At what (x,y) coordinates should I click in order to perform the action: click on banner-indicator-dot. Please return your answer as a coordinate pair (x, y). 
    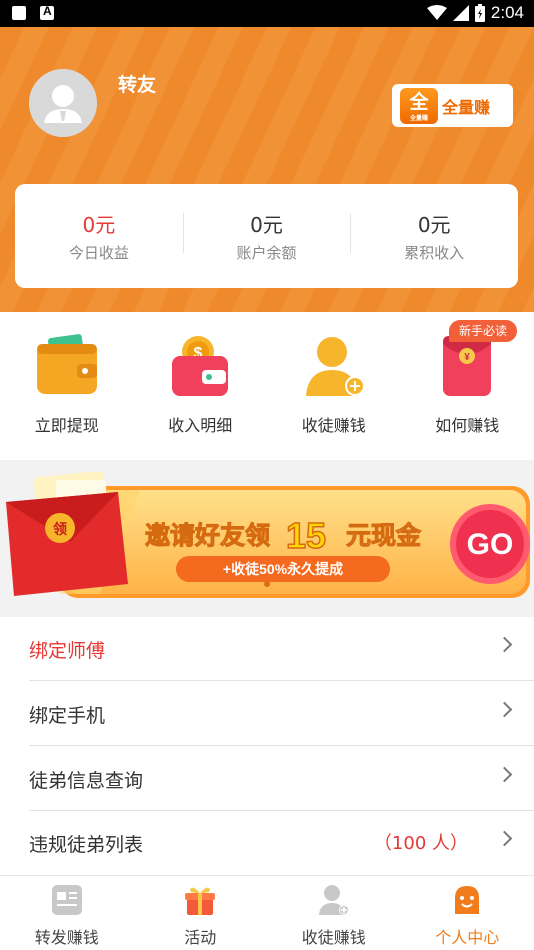
    Looking at the image, I should click on (267, 584).